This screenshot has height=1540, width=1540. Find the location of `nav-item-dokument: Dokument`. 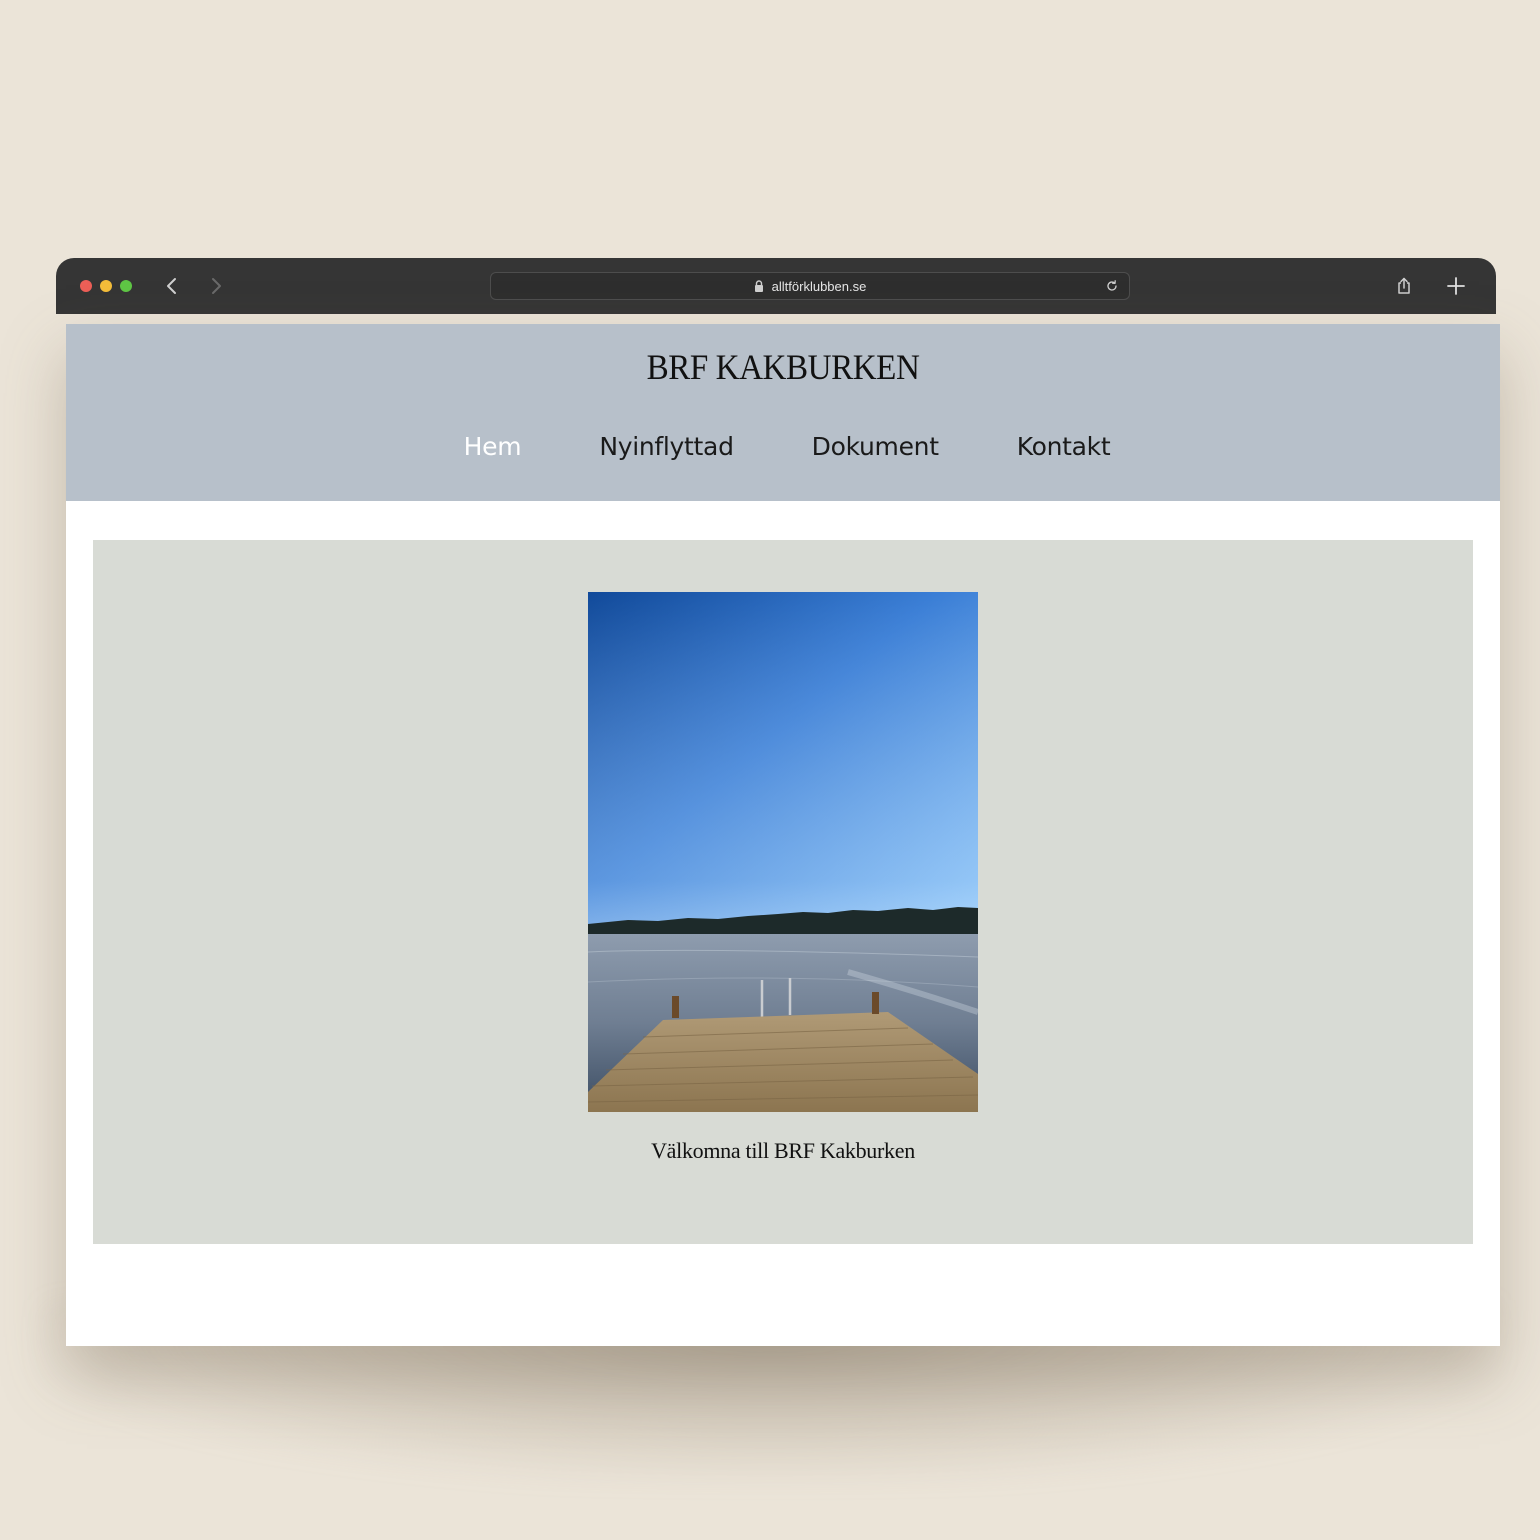

nav-item-dokument: Dokument is located at coordinates (875, 446).